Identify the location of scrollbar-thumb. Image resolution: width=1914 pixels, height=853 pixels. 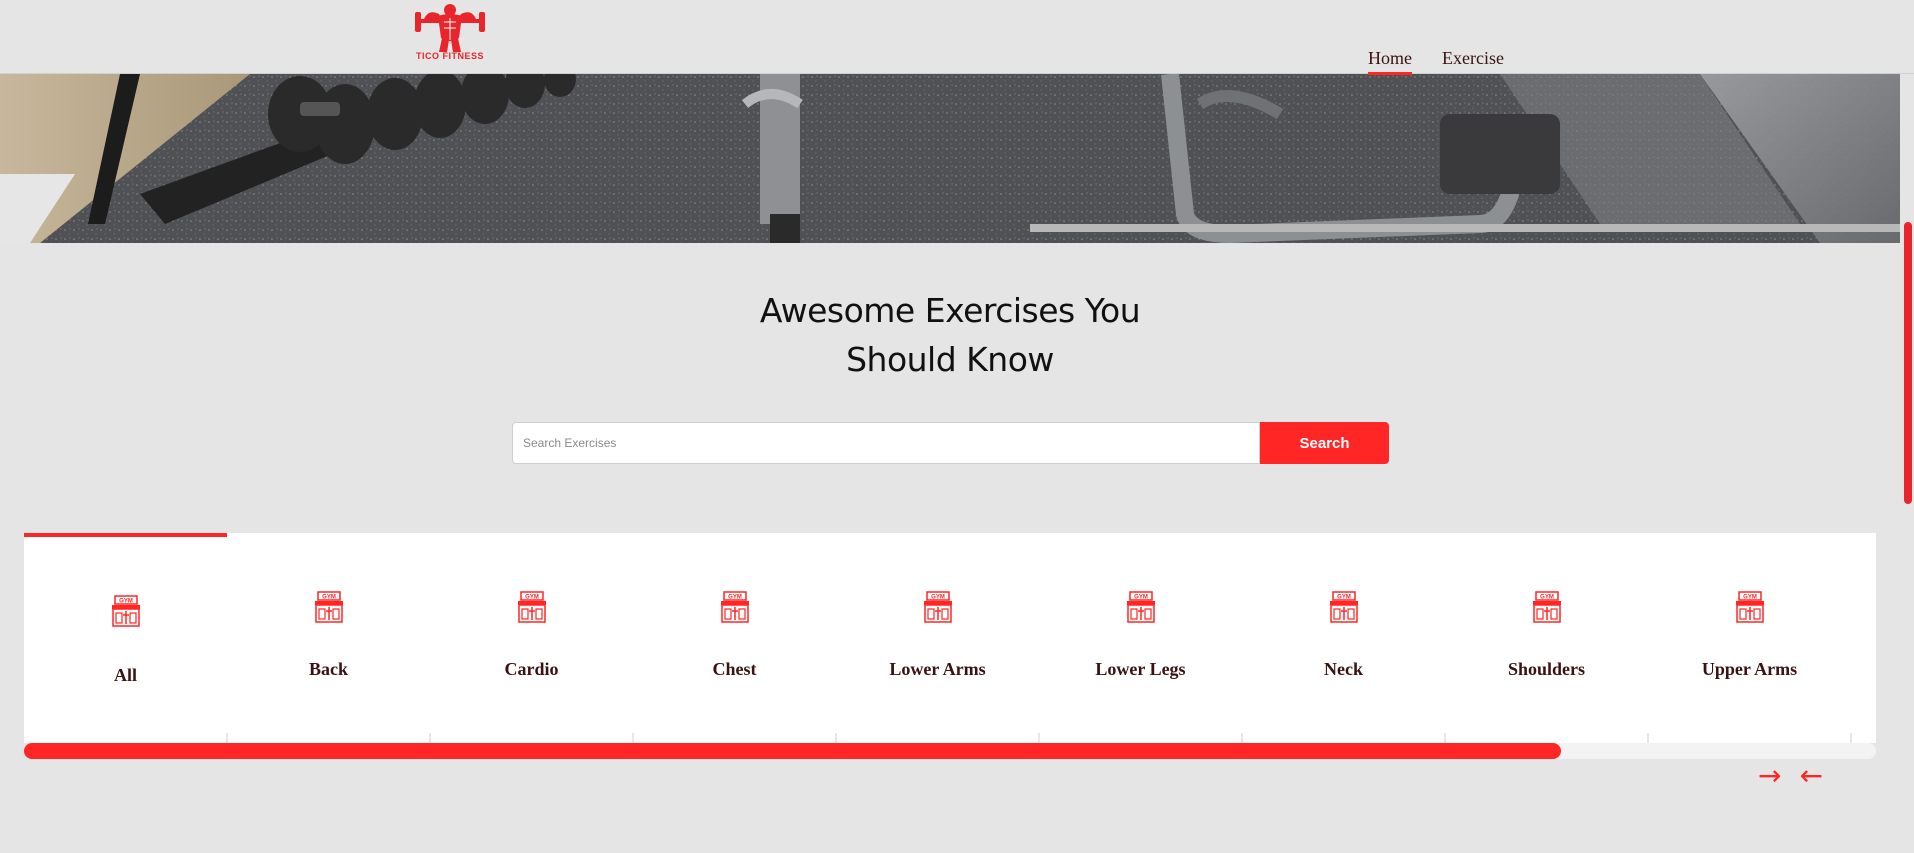
(1908, 363).